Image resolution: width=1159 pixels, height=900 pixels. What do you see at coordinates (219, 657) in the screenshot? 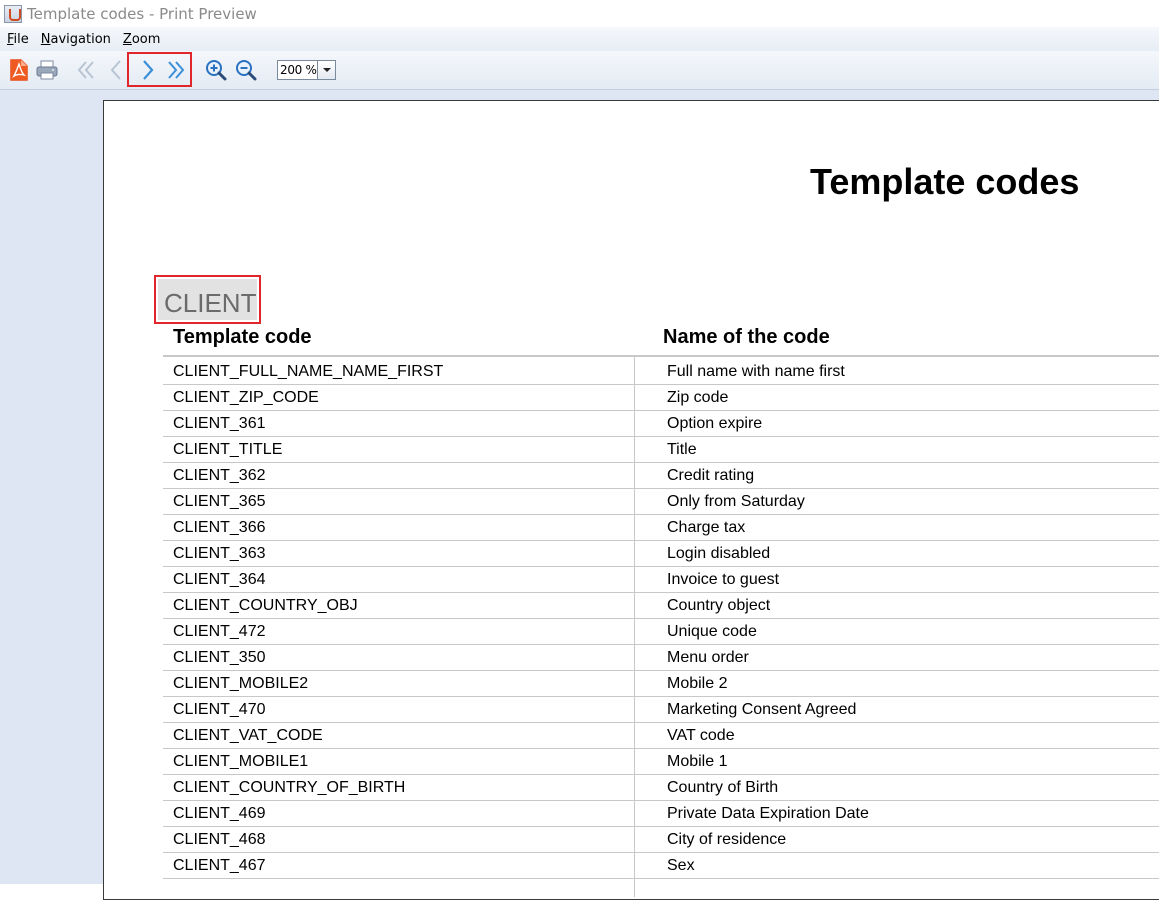
I see `code-cell: CLIENT_350` at bounding box center [219, 657].